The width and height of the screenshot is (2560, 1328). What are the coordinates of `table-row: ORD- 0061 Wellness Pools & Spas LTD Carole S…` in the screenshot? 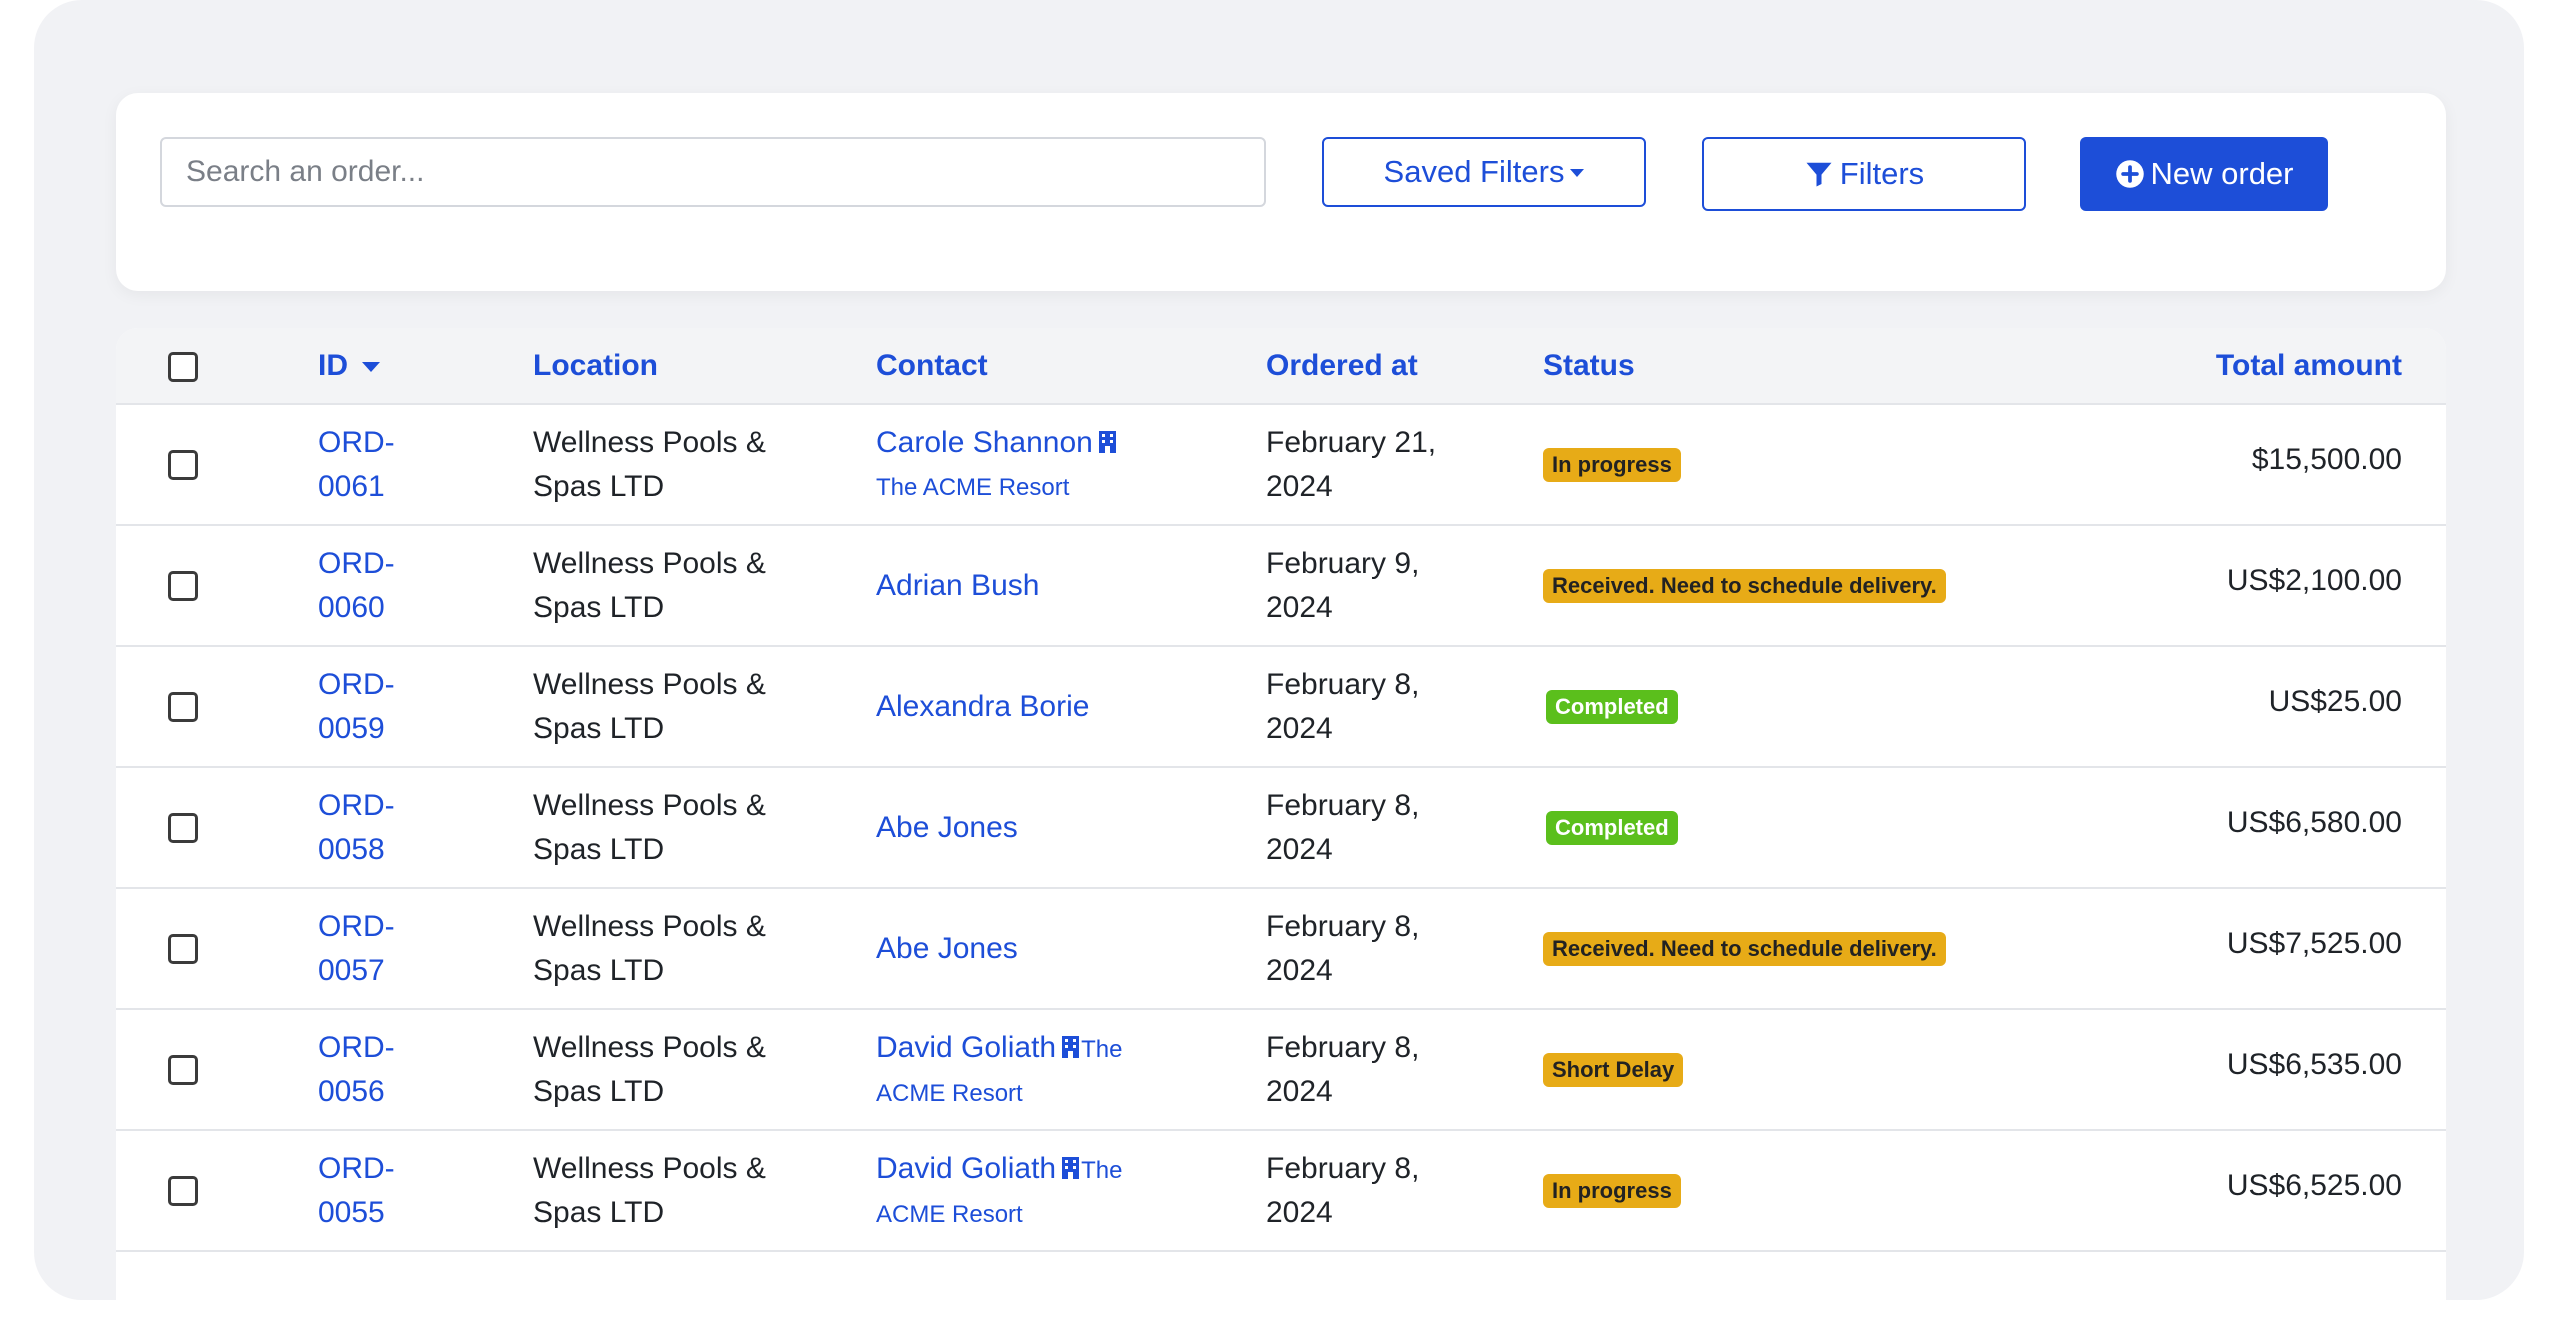 It's located at (1281, 465).